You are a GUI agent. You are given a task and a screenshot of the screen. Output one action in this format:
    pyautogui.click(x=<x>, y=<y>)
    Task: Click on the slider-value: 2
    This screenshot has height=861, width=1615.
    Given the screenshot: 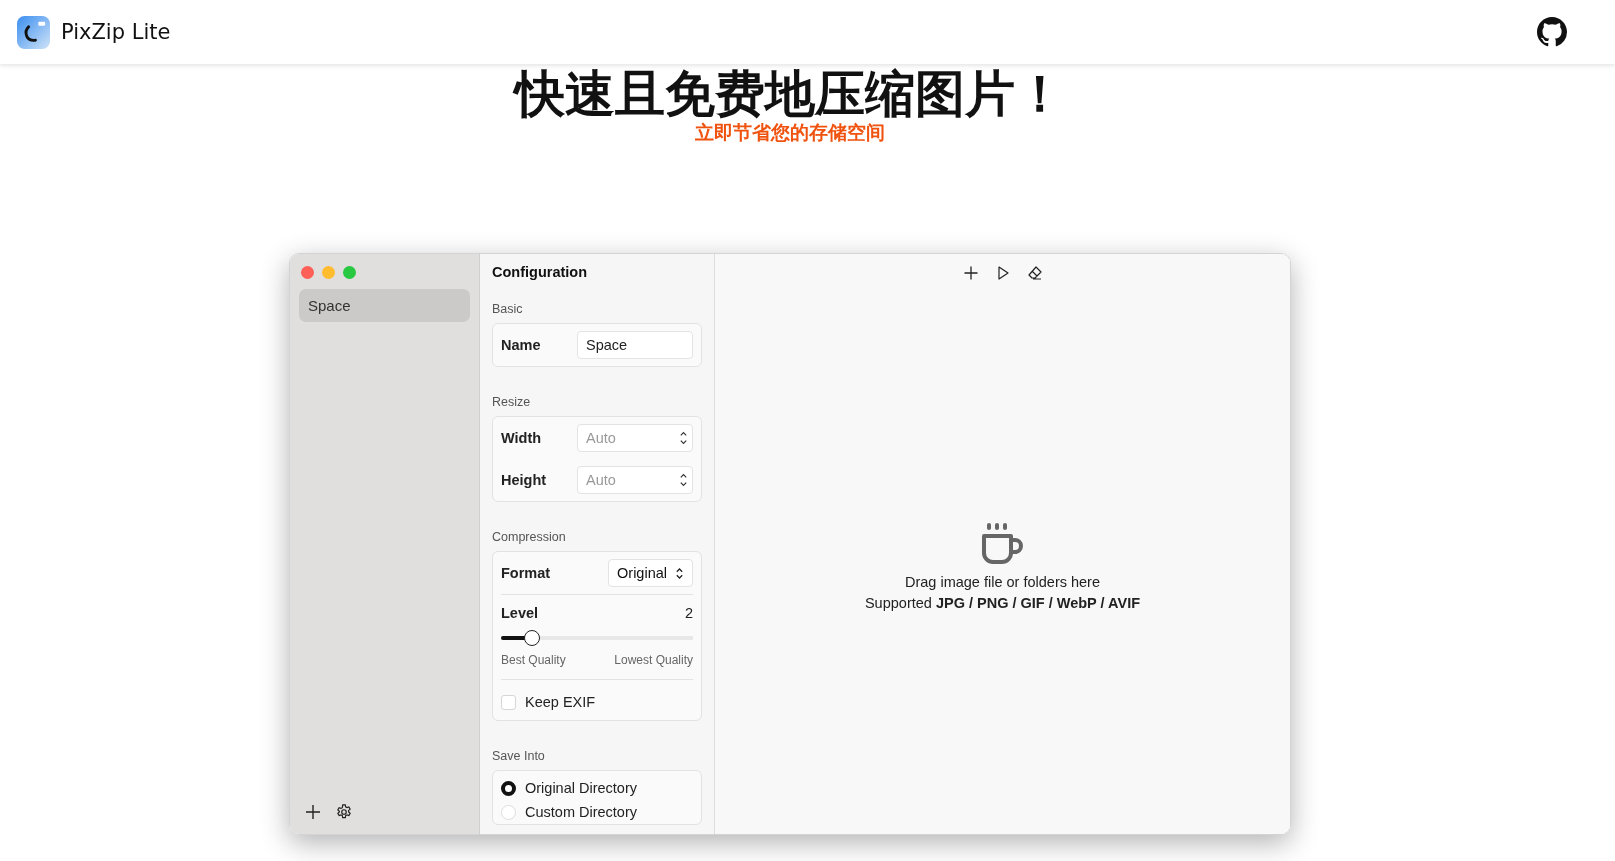 What is the action you would take?
    pyautogui.click(x=688, y=613)
    